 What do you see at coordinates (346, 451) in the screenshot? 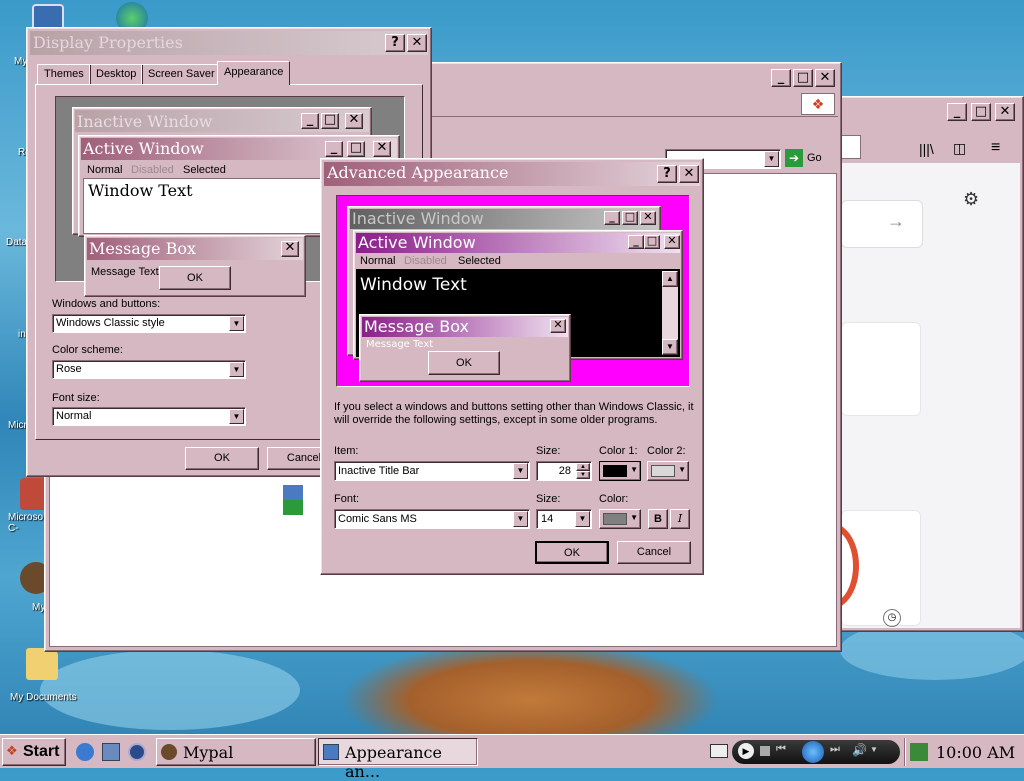
I see `item-label: Item:` at bounding box center [346, 451].